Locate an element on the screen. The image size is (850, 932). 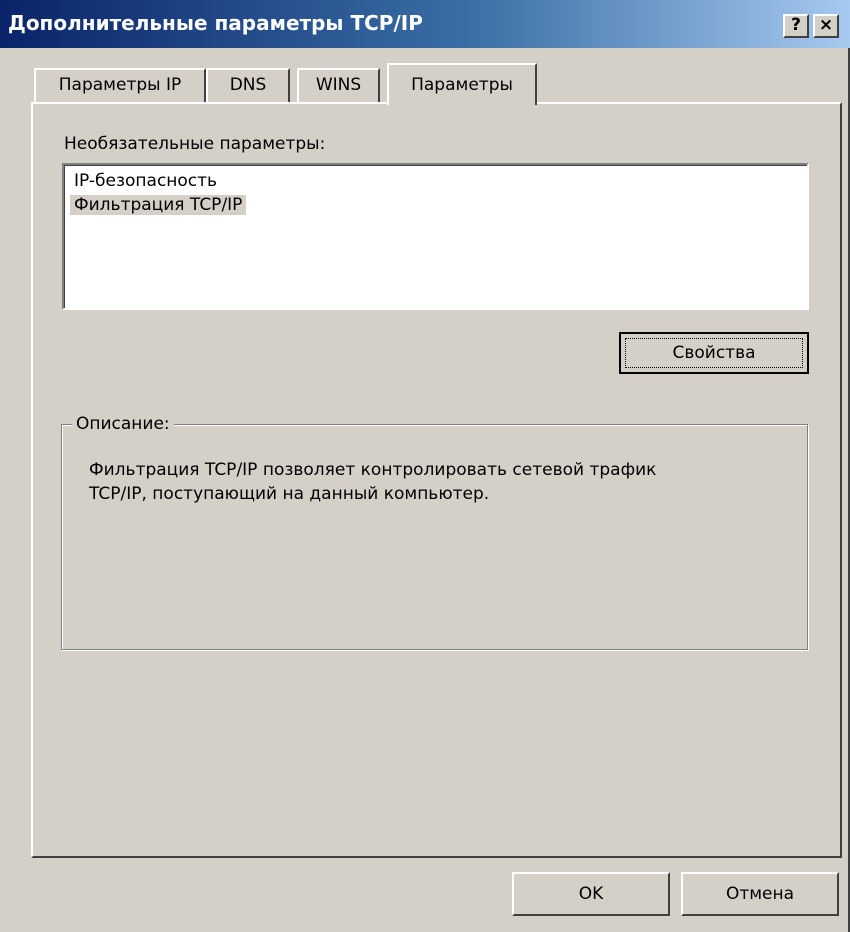
tab-wins: WINS is located at coordinates (338, 85).